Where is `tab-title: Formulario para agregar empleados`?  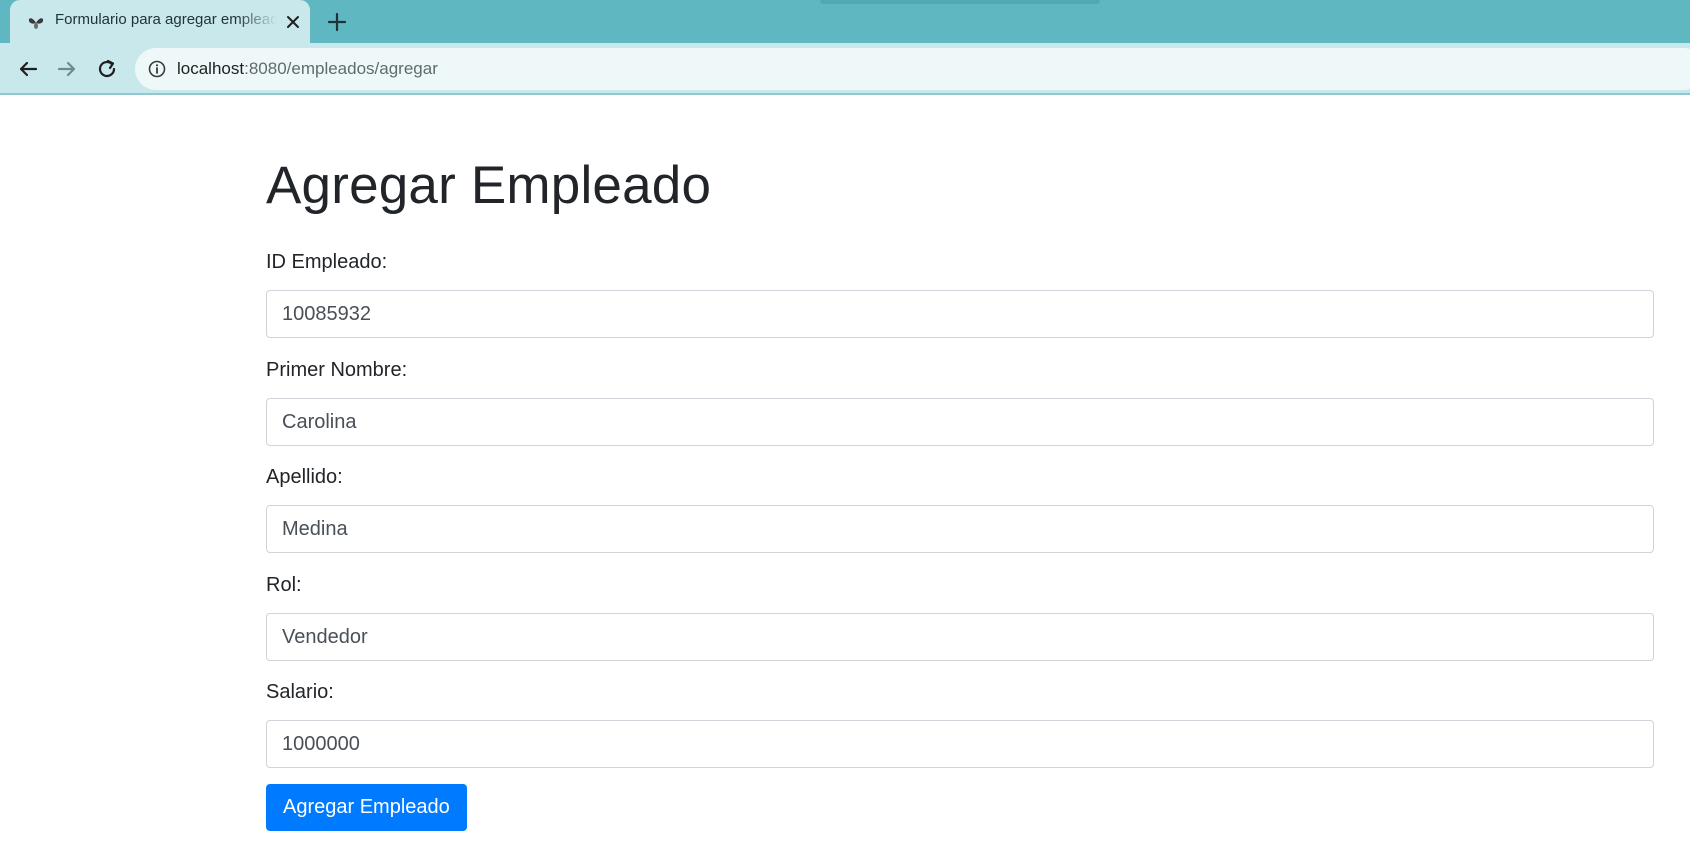
tab-title: Formulario para agregar empleados is located at coordinates (166, 19).